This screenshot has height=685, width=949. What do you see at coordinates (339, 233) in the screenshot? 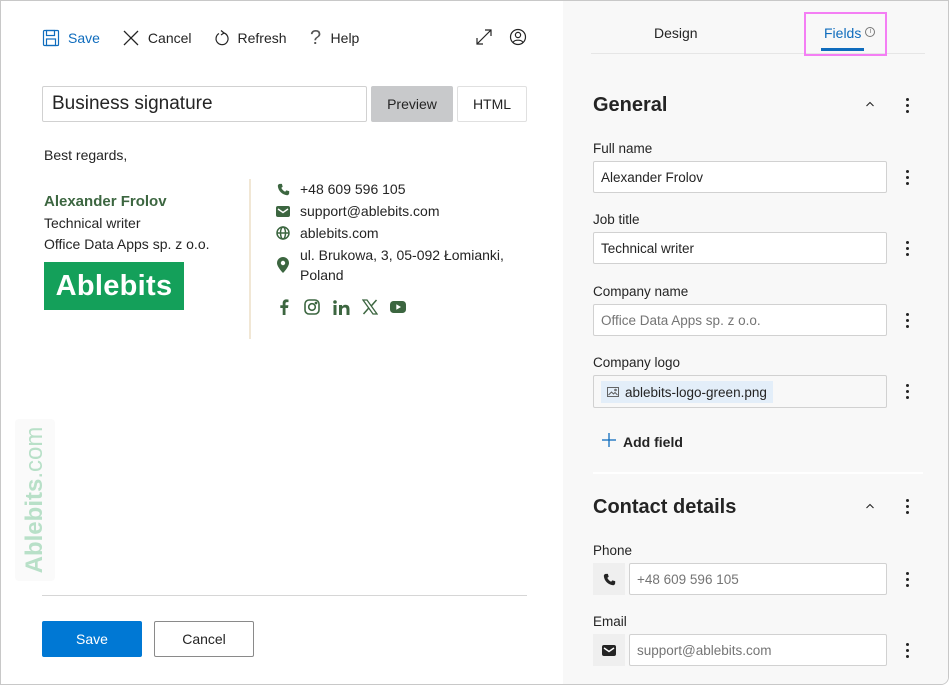
I see `signature-website: ablebits.com` at bounding box center [339, 233].